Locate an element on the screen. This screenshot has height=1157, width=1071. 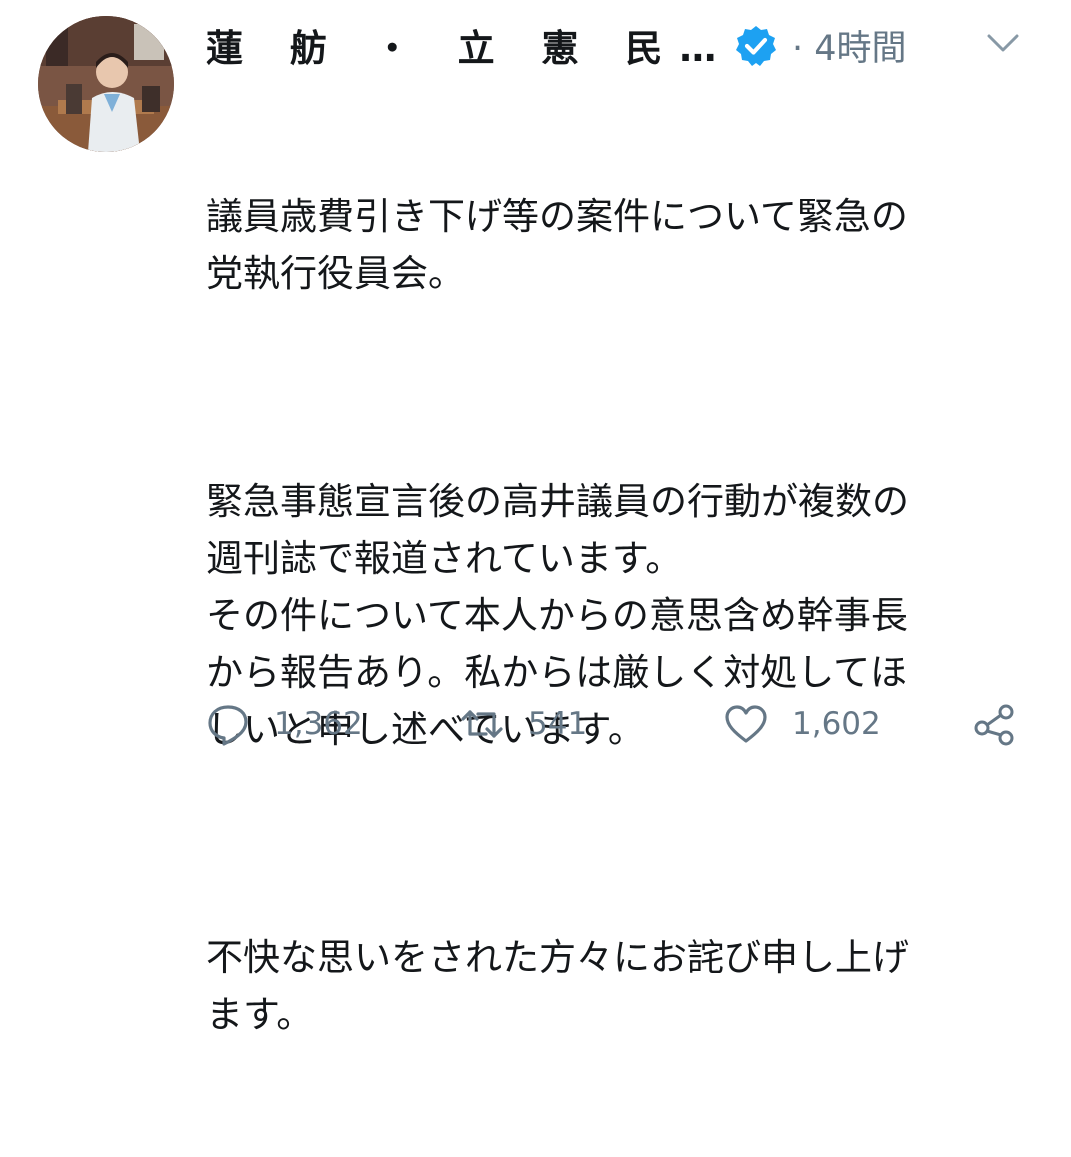
tweet-paragraph: 議員歳費引き下げ等の案件について緊急の 党執行役員会。 is located at coordinates (557, 245).